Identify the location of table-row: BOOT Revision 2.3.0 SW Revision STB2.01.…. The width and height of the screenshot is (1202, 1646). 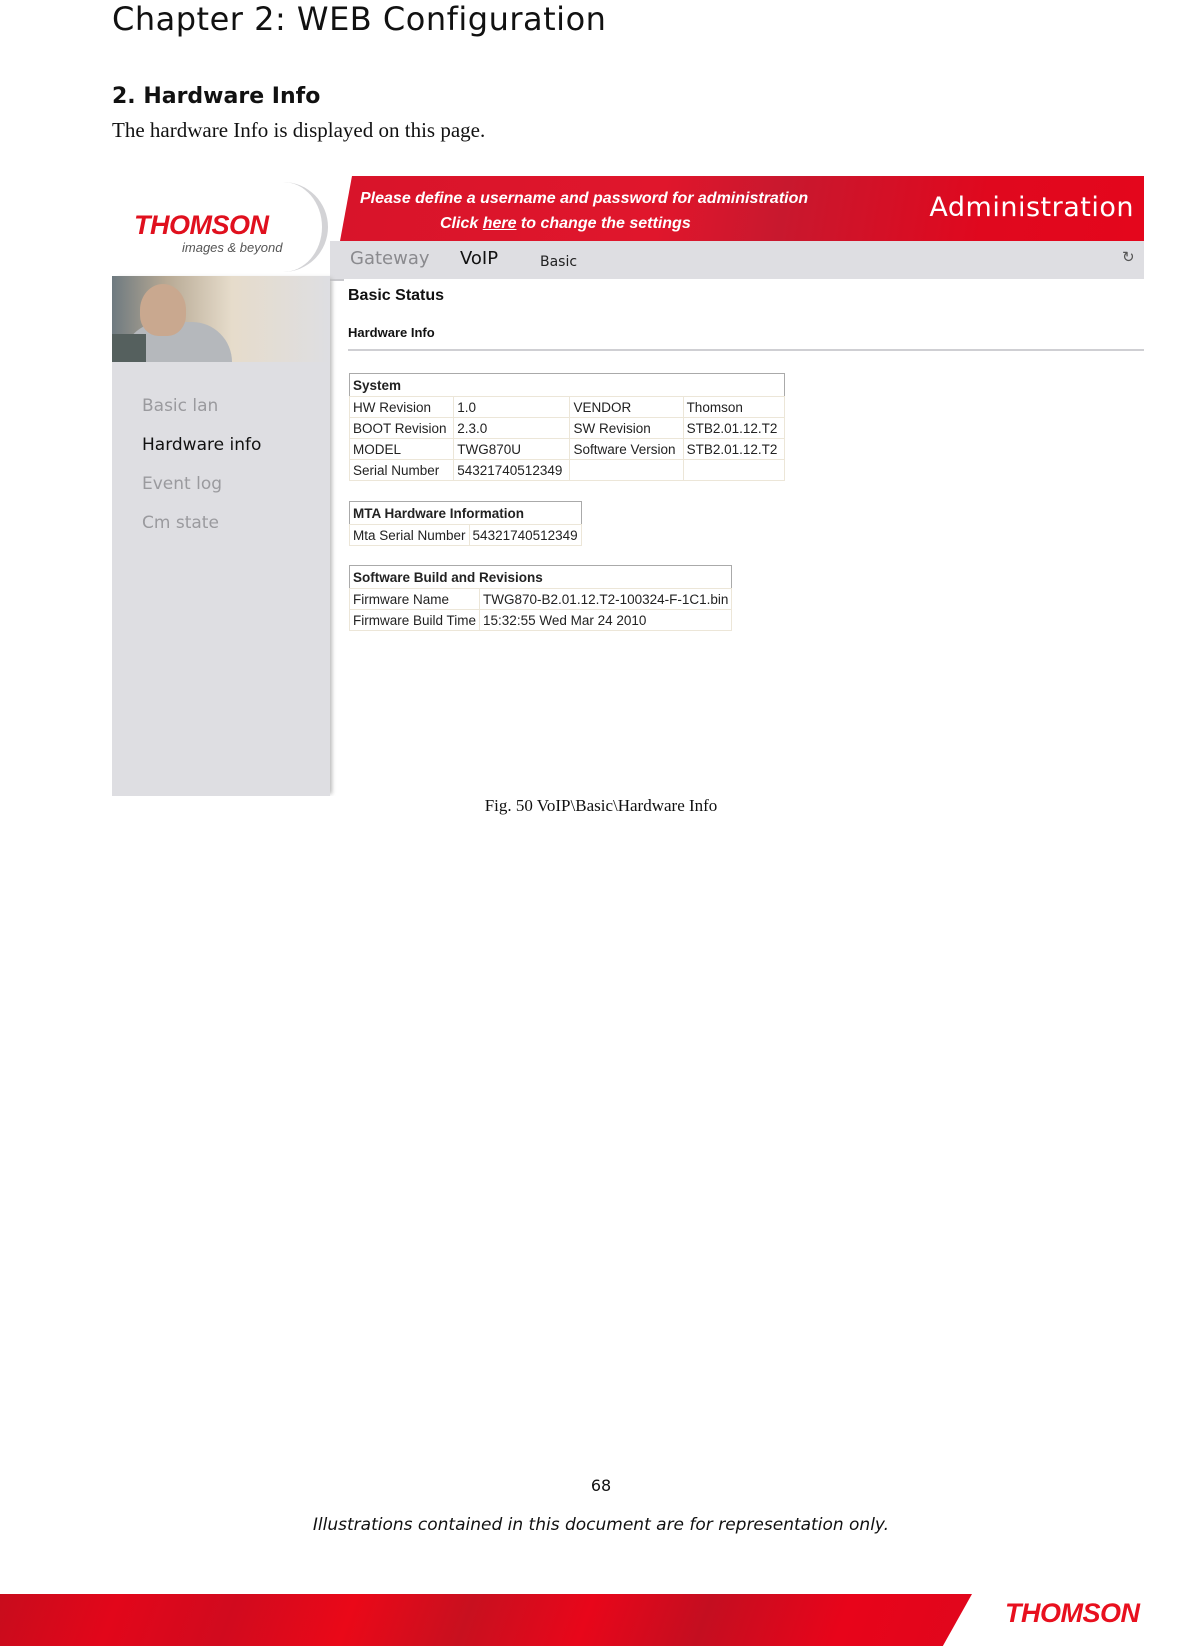
(567, 428).